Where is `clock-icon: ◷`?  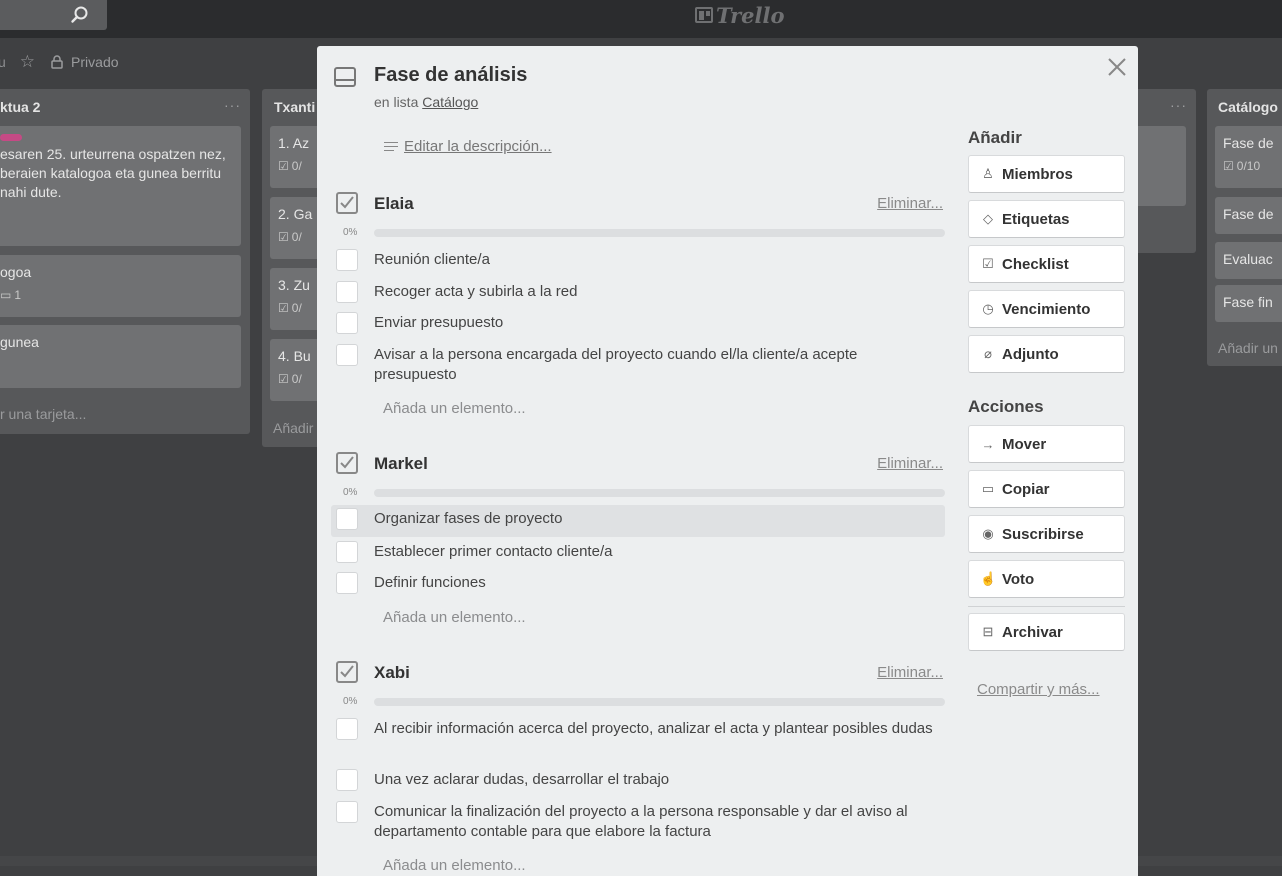 clock-icon: ◷ is located at coordinates (988, 308).